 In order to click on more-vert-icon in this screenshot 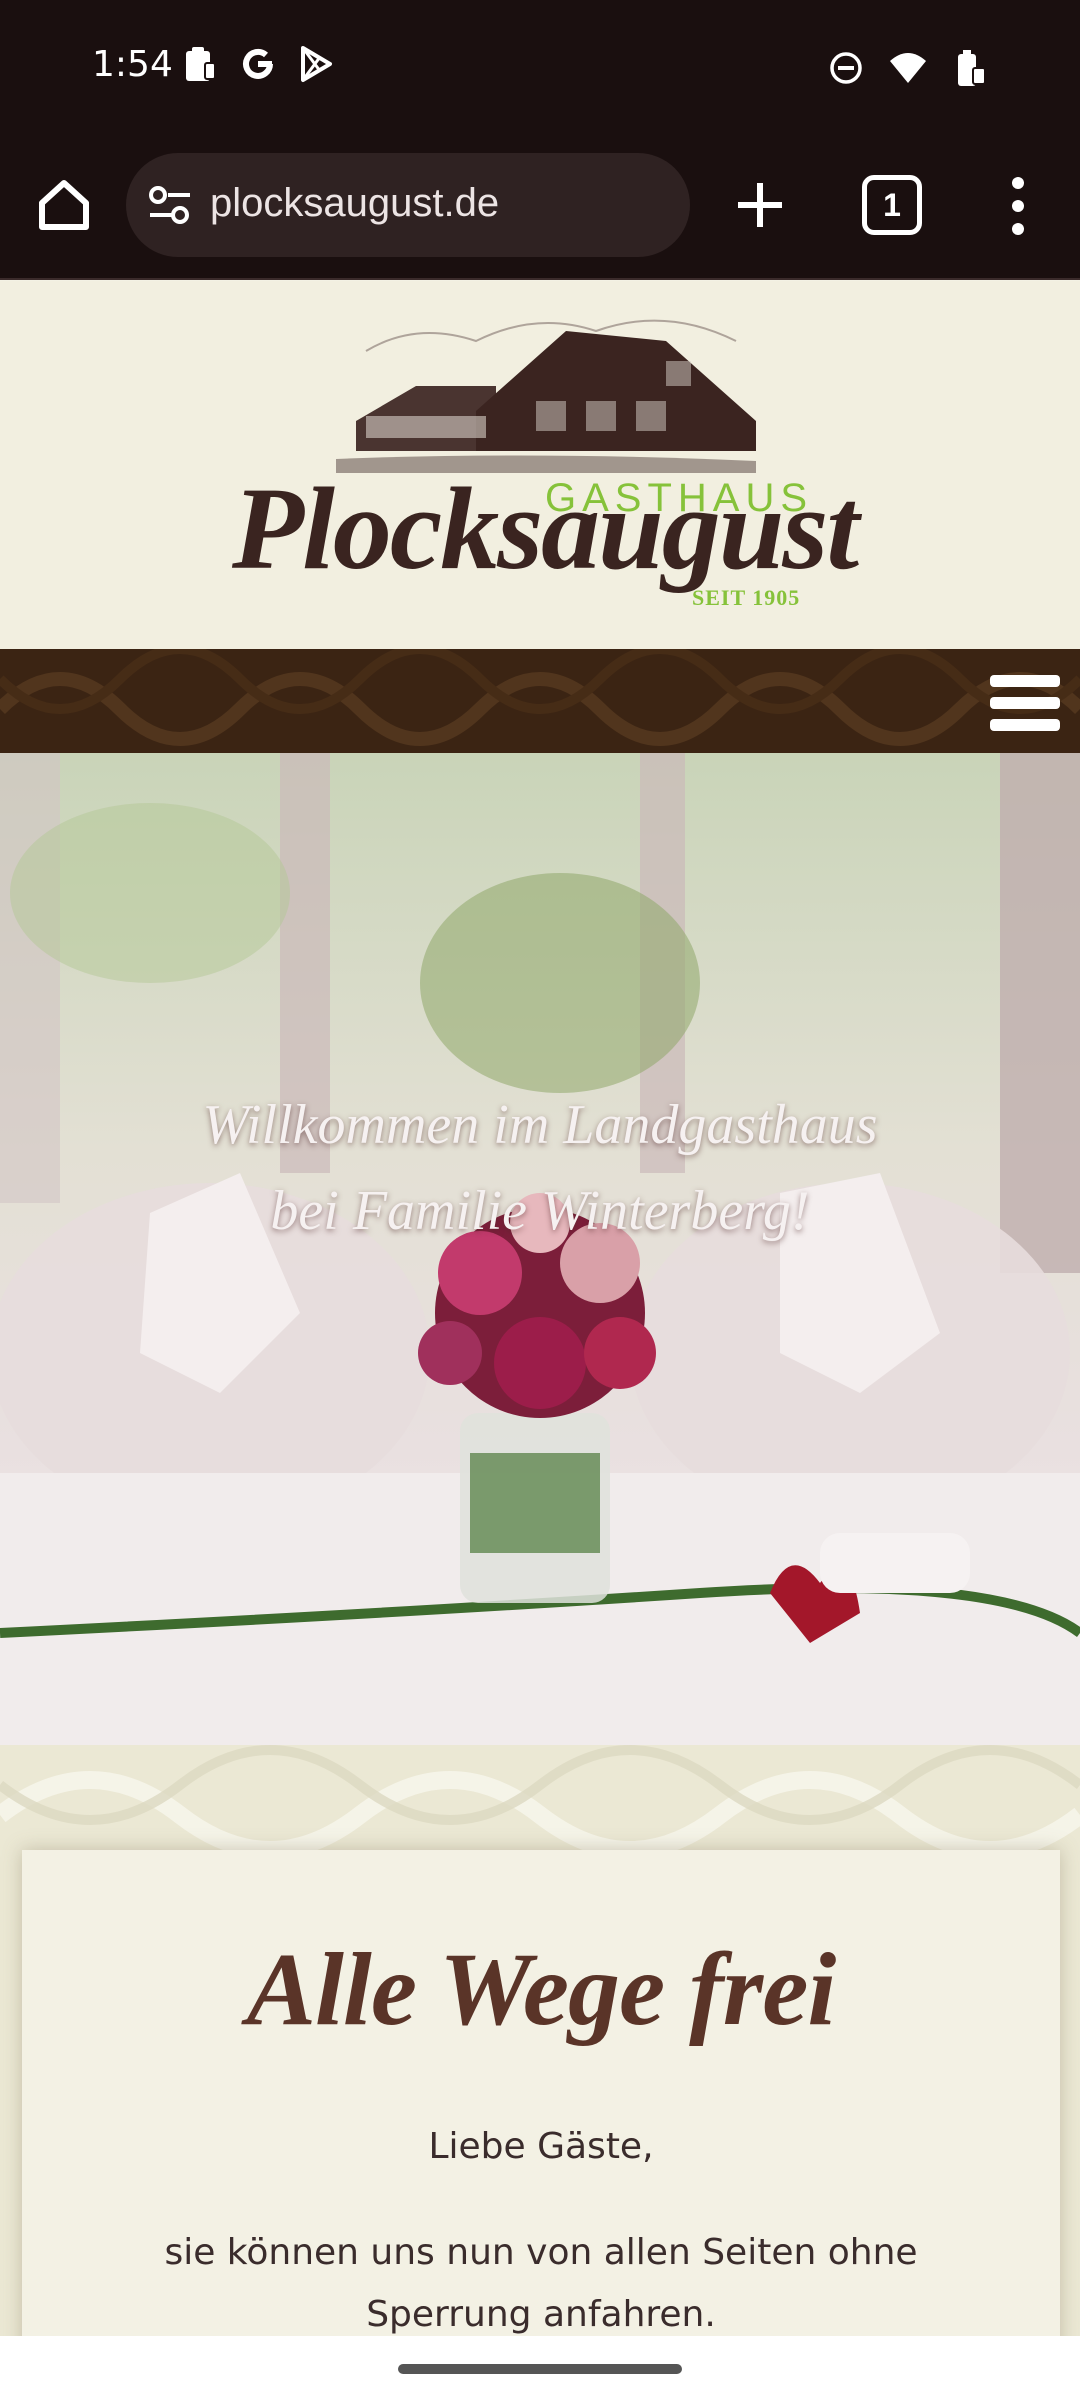, I will do `click(1018, 206)`.